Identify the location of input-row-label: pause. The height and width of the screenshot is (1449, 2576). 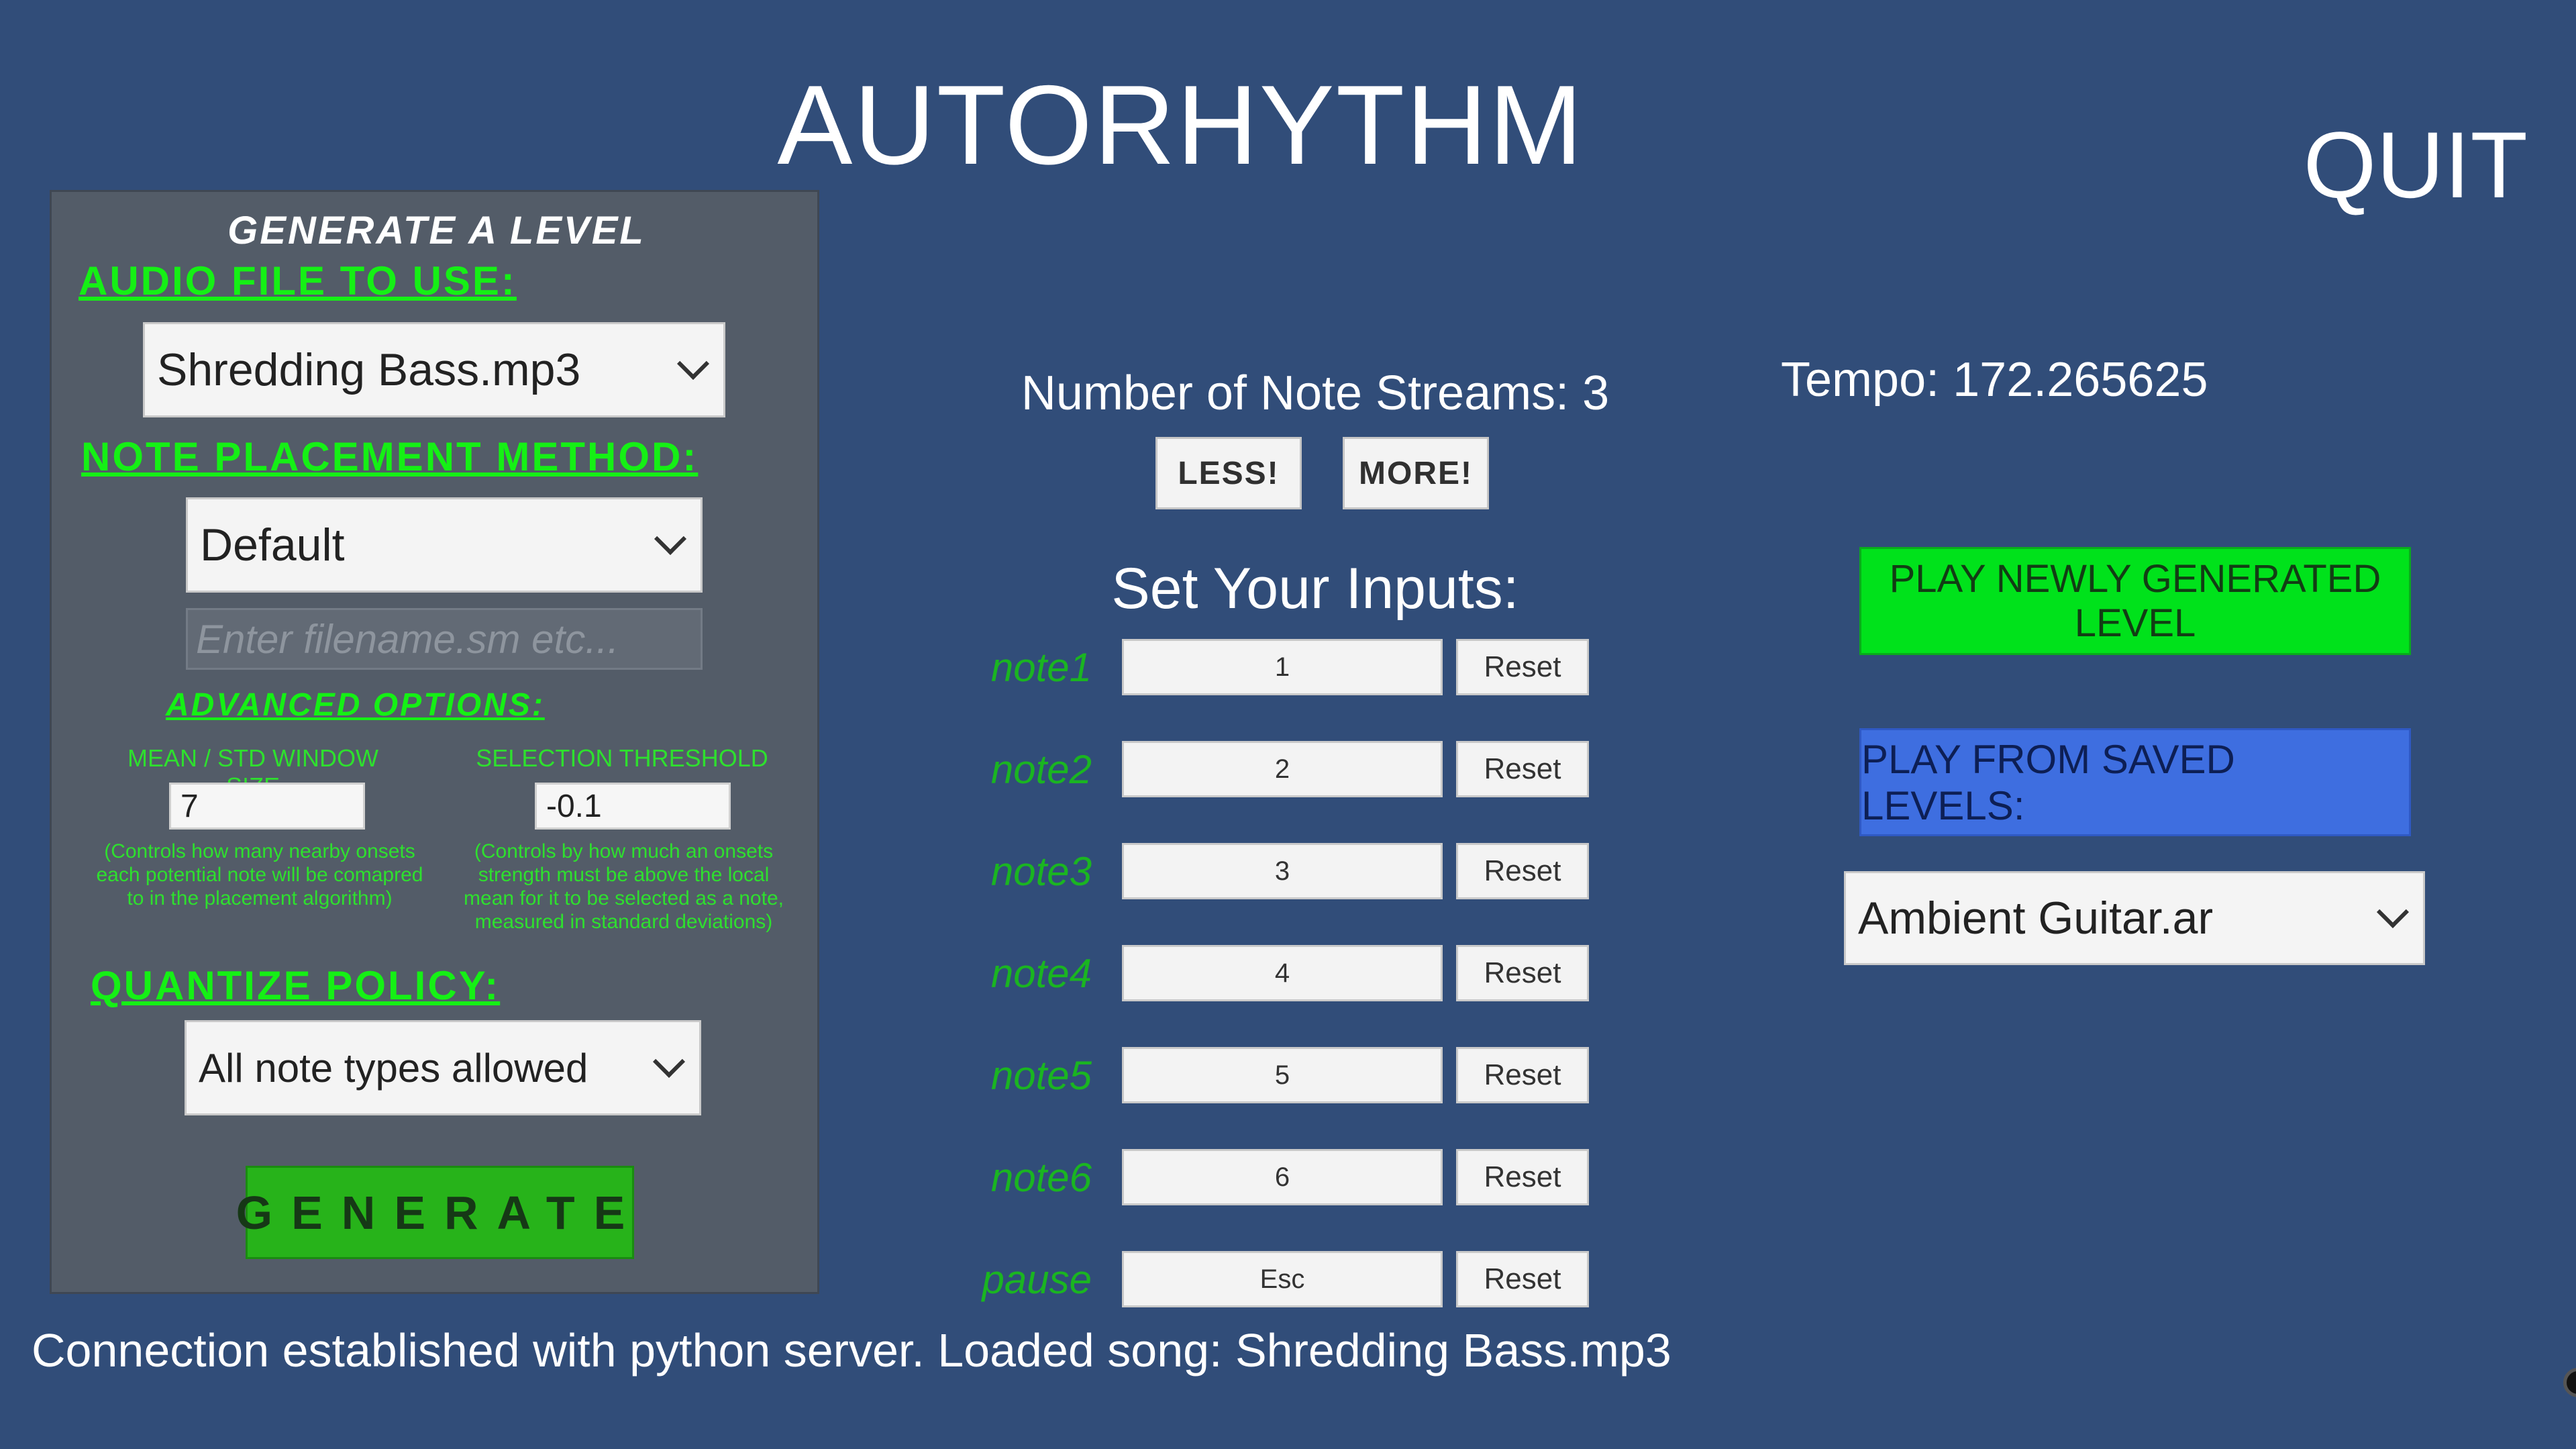
(1037, 1279).